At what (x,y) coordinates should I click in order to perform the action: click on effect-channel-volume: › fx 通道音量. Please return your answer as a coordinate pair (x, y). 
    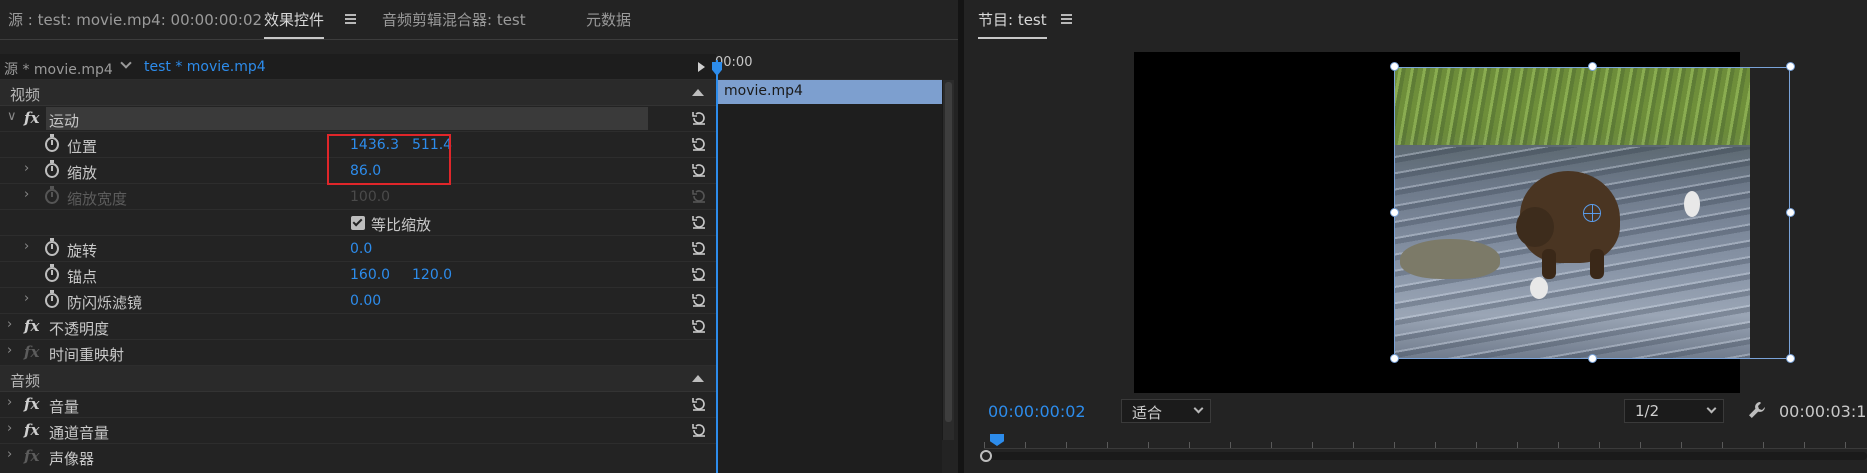
    Looking at the image, I should click on (358, 431).